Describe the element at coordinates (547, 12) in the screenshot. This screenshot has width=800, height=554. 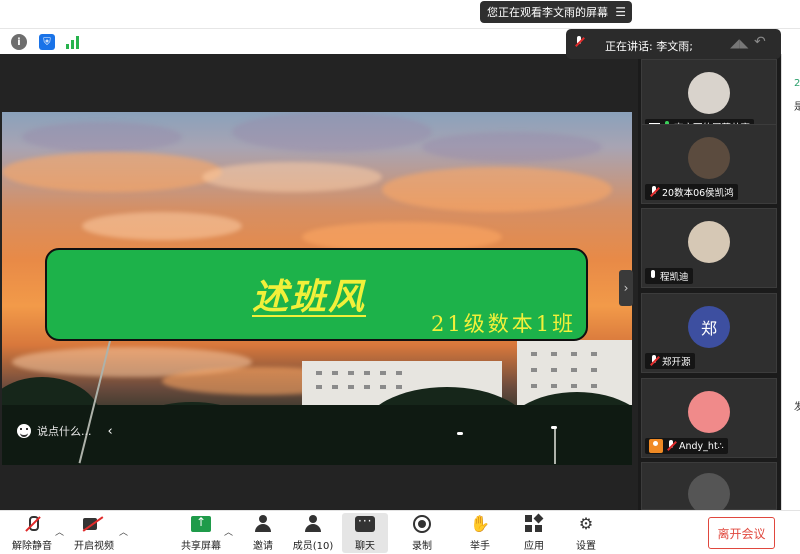
I see `viewing-screen-label: 您正在观看李文雨的屏幕` at that location.